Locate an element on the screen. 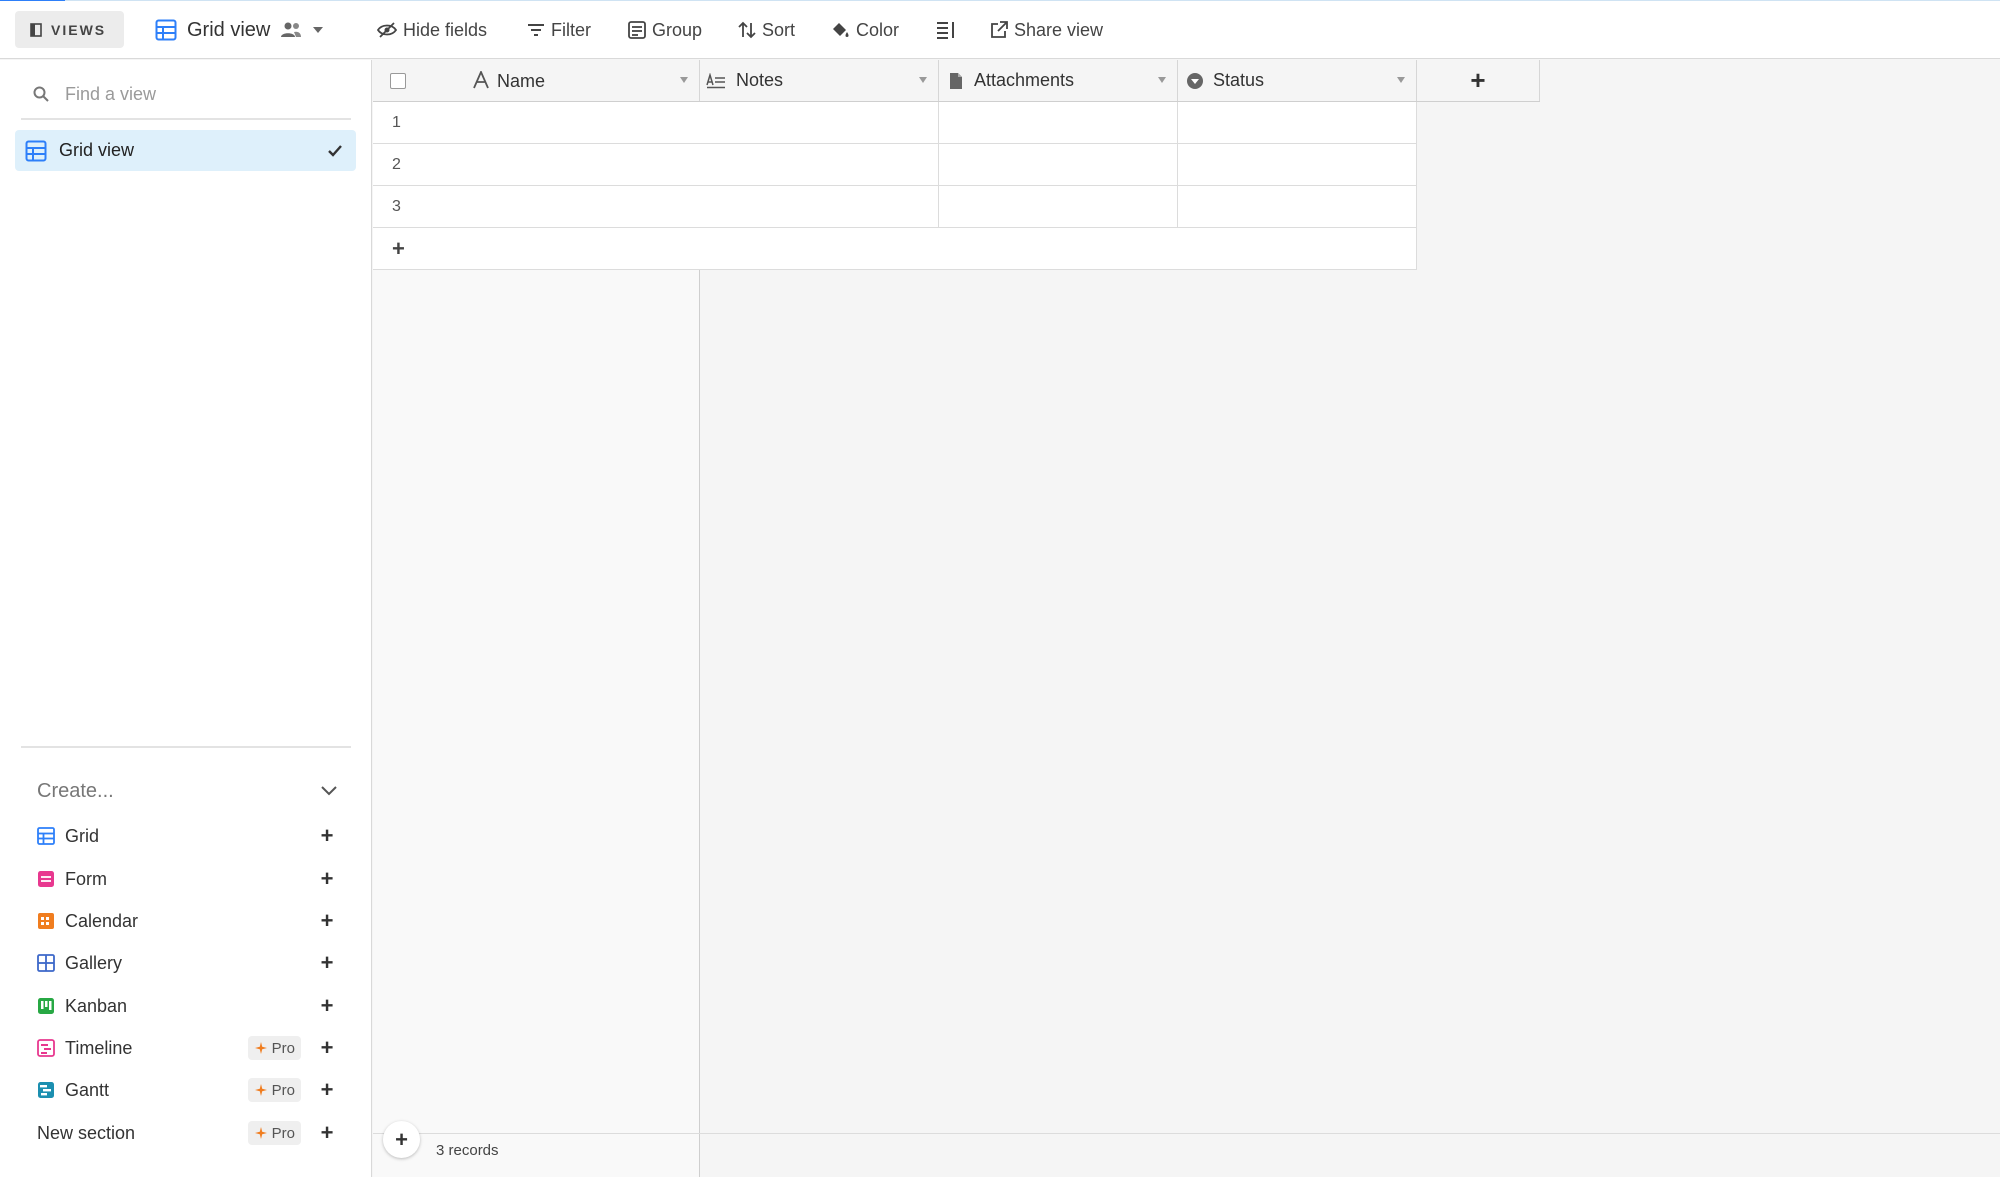  sidebar-toggle-icon is located at coordinates (36, 29).